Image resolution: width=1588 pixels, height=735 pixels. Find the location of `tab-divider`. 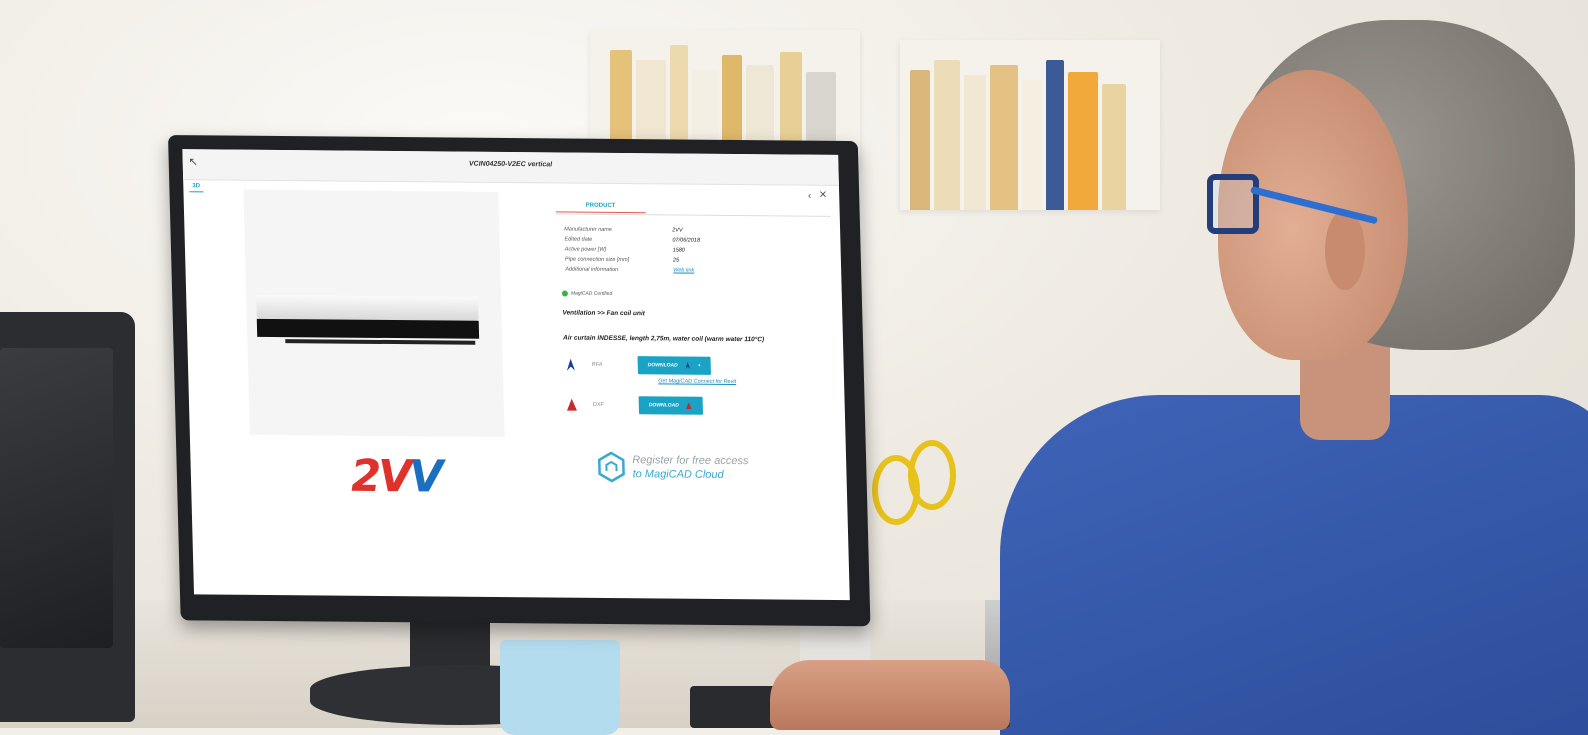

tab-divider is located at coordinates (693, 215).